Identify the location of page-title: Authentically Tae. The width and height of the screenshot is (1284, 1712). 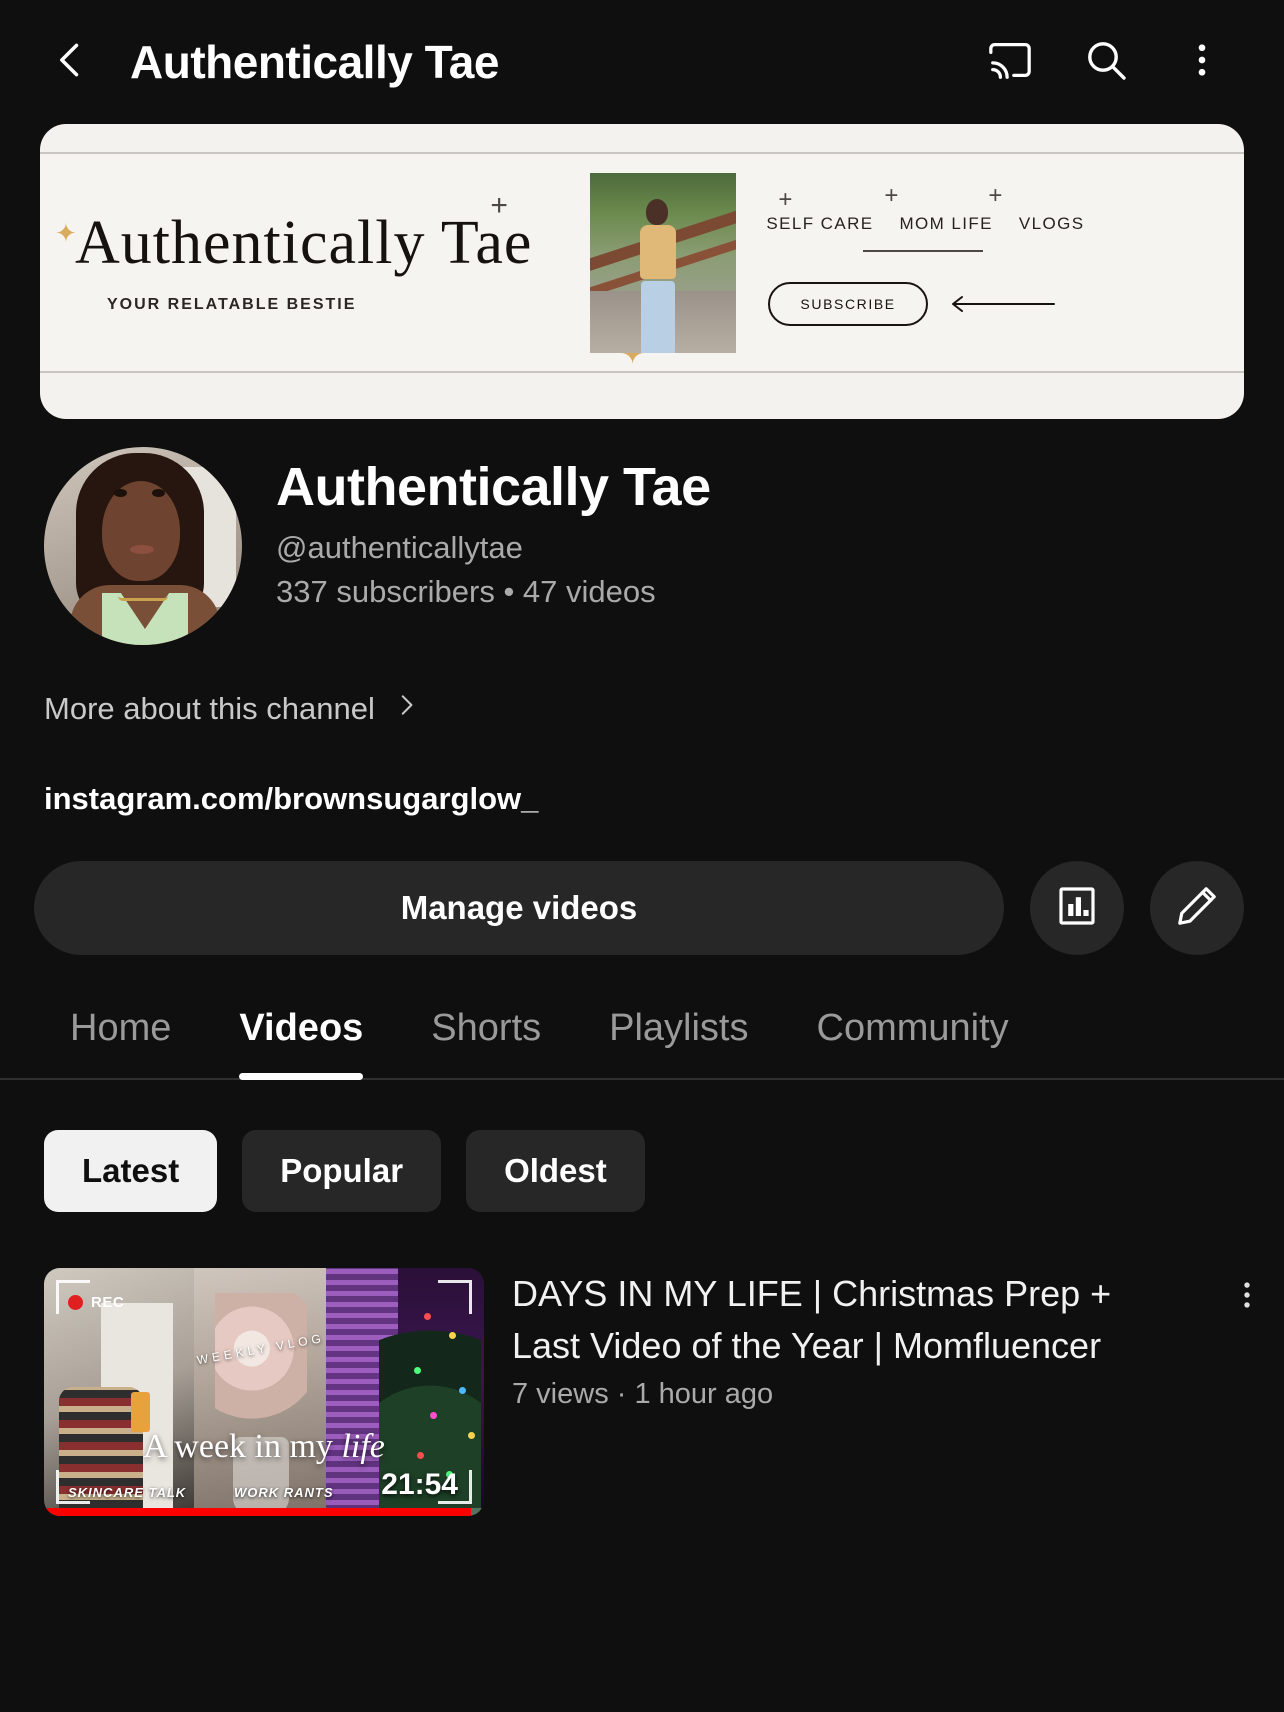
(314, 62).